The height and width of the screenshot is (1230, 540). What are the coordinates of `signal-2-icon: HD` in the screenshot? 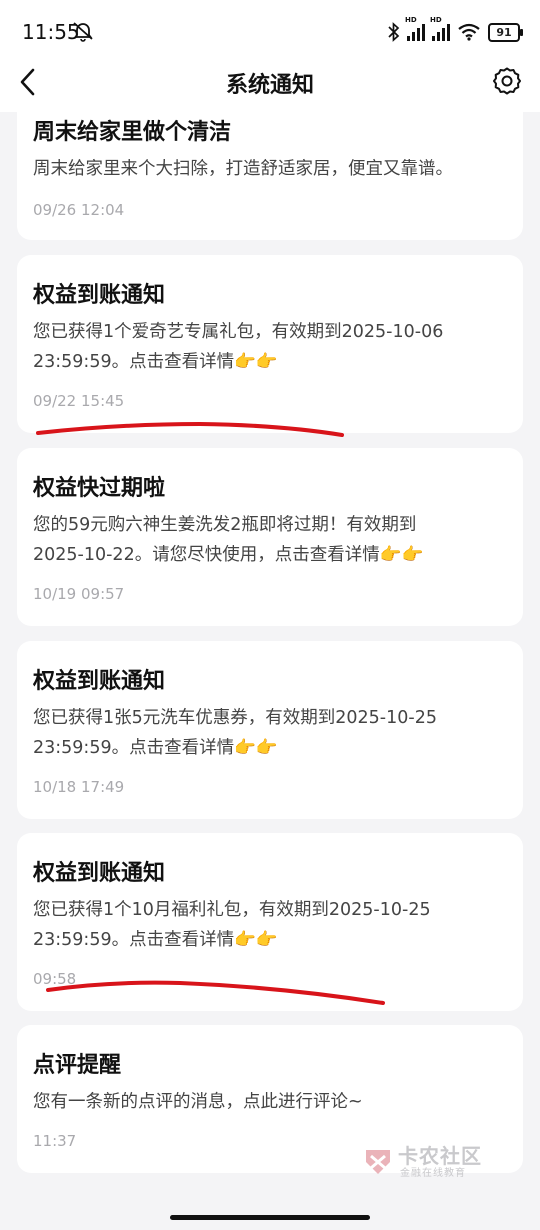 It's located at (440, 28).